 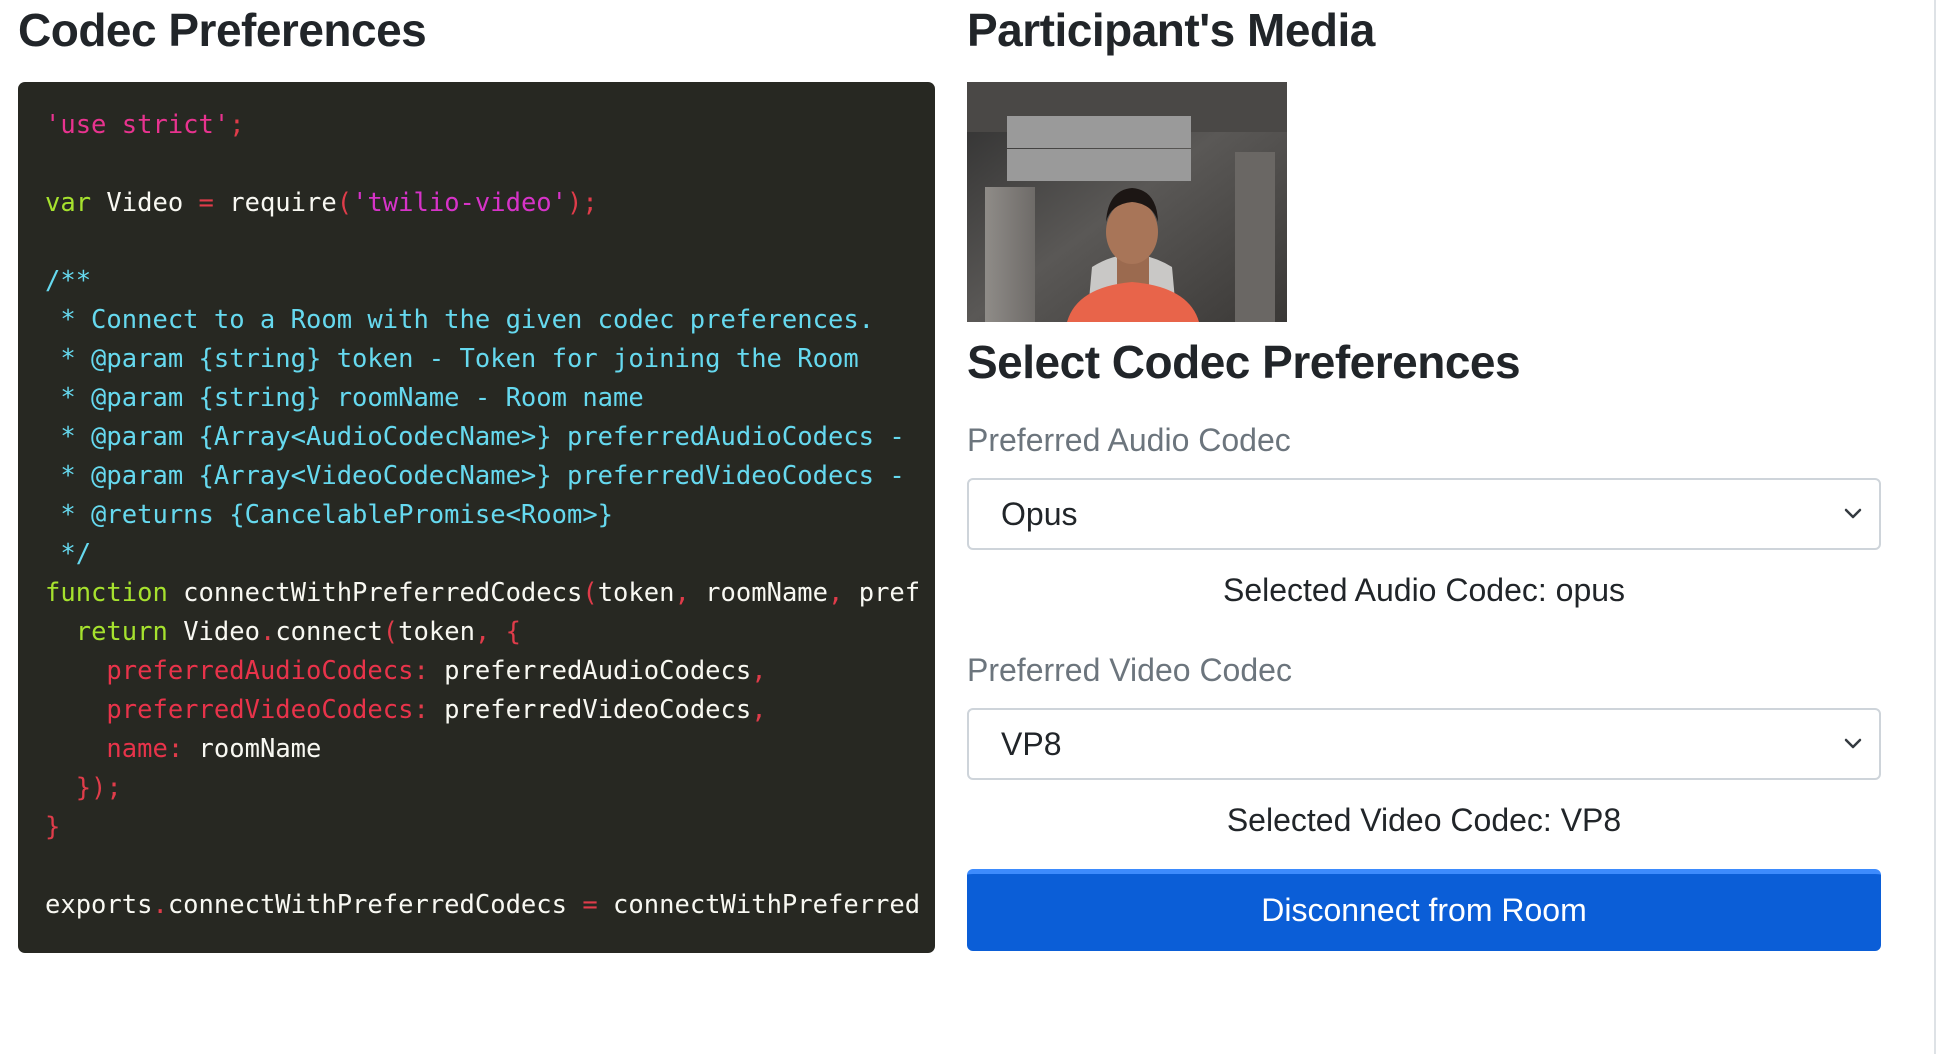 I want to click on window-edge, so click(x=1939, y=527).